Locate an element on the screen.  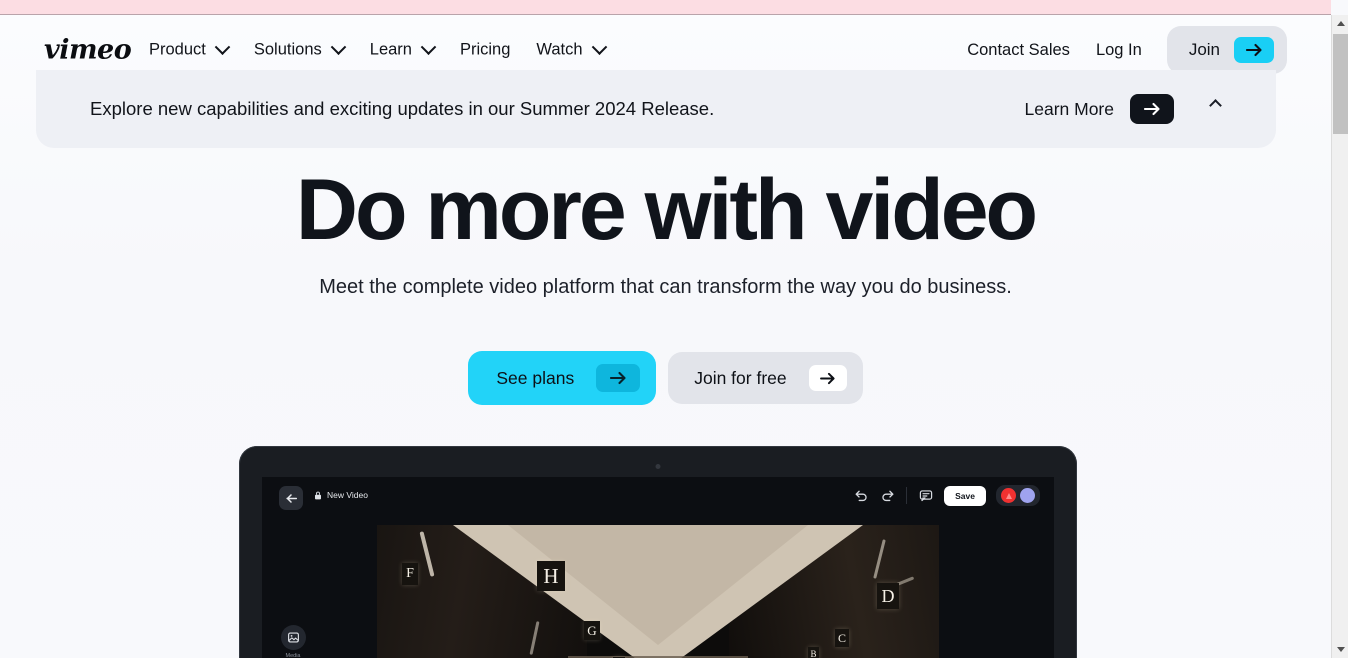
triangle-down-icon is located at coordinates (1340, 649).